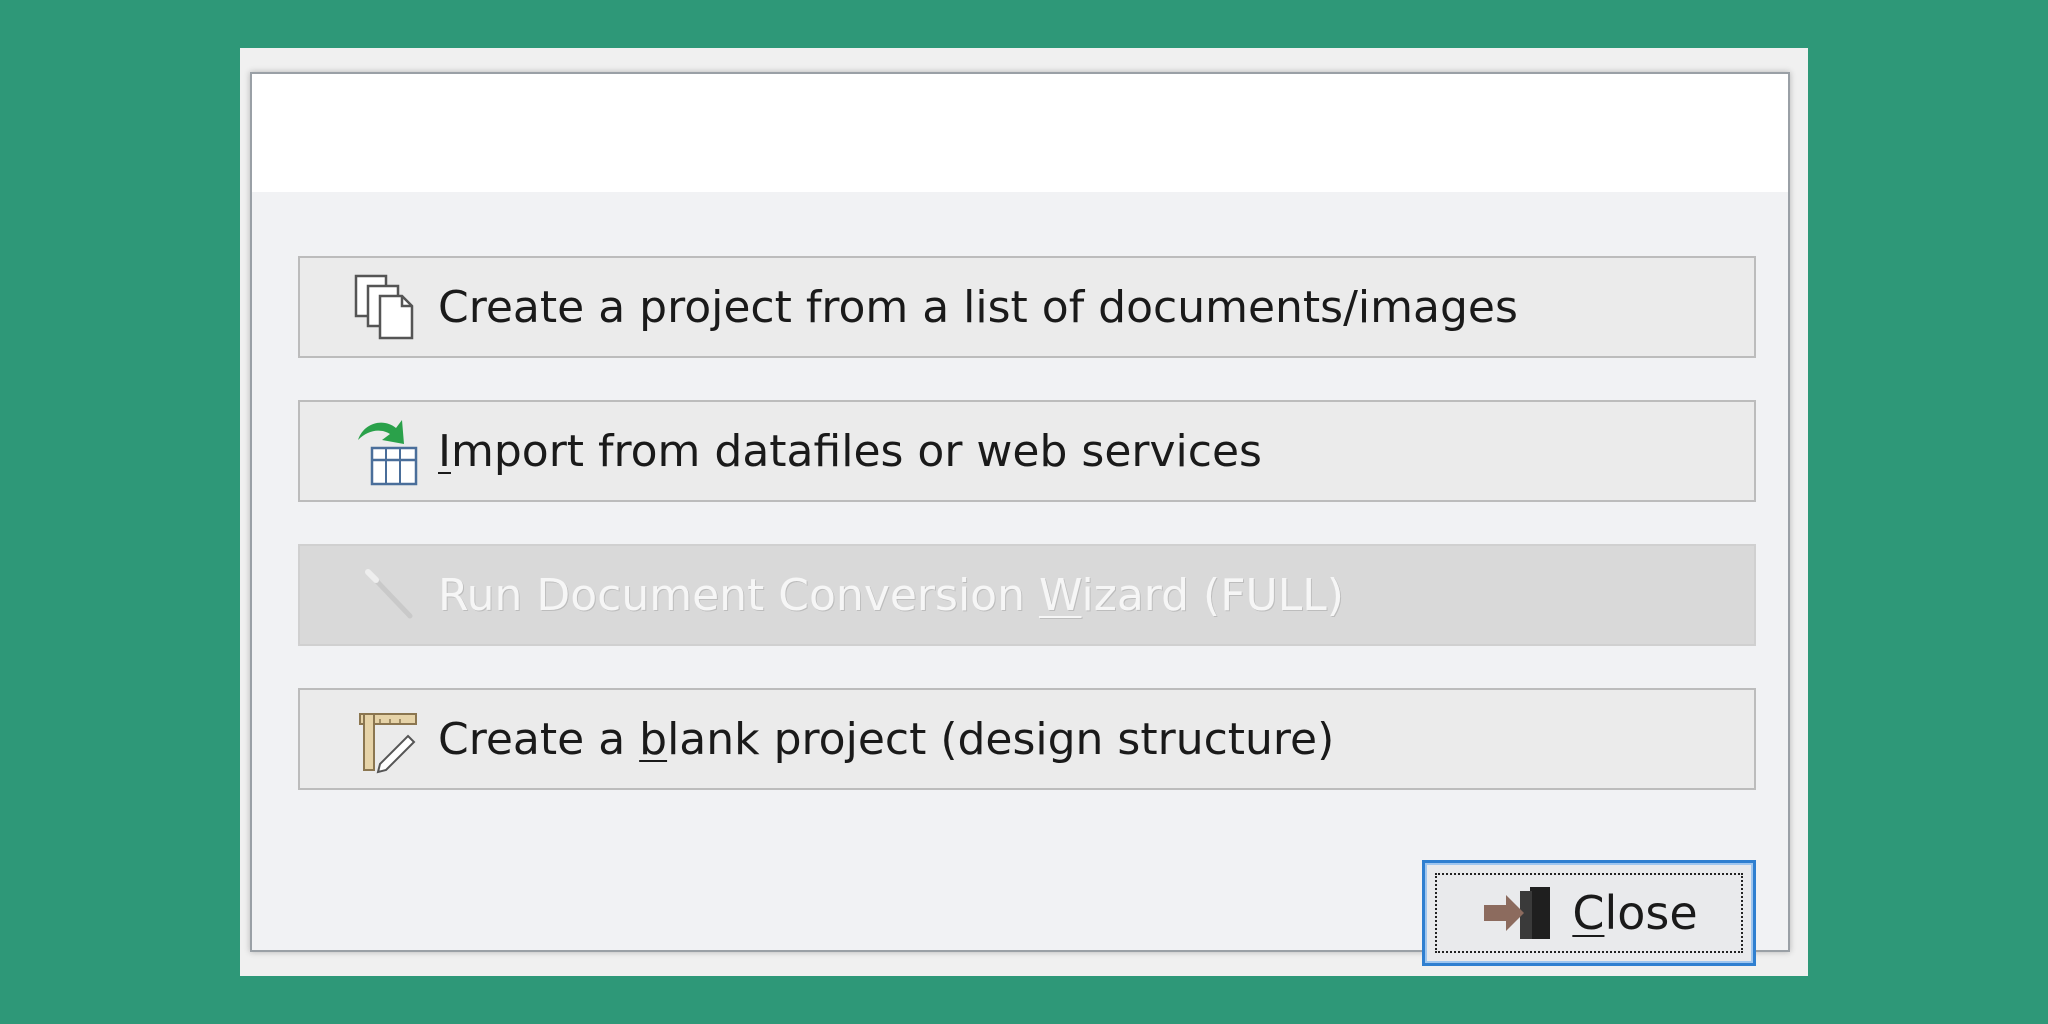 The width and height of the screenshot is (2048, 1024). Describe the element at coordinates (387, 739) in the screenshot. I see `design-structure-icon` at that location.